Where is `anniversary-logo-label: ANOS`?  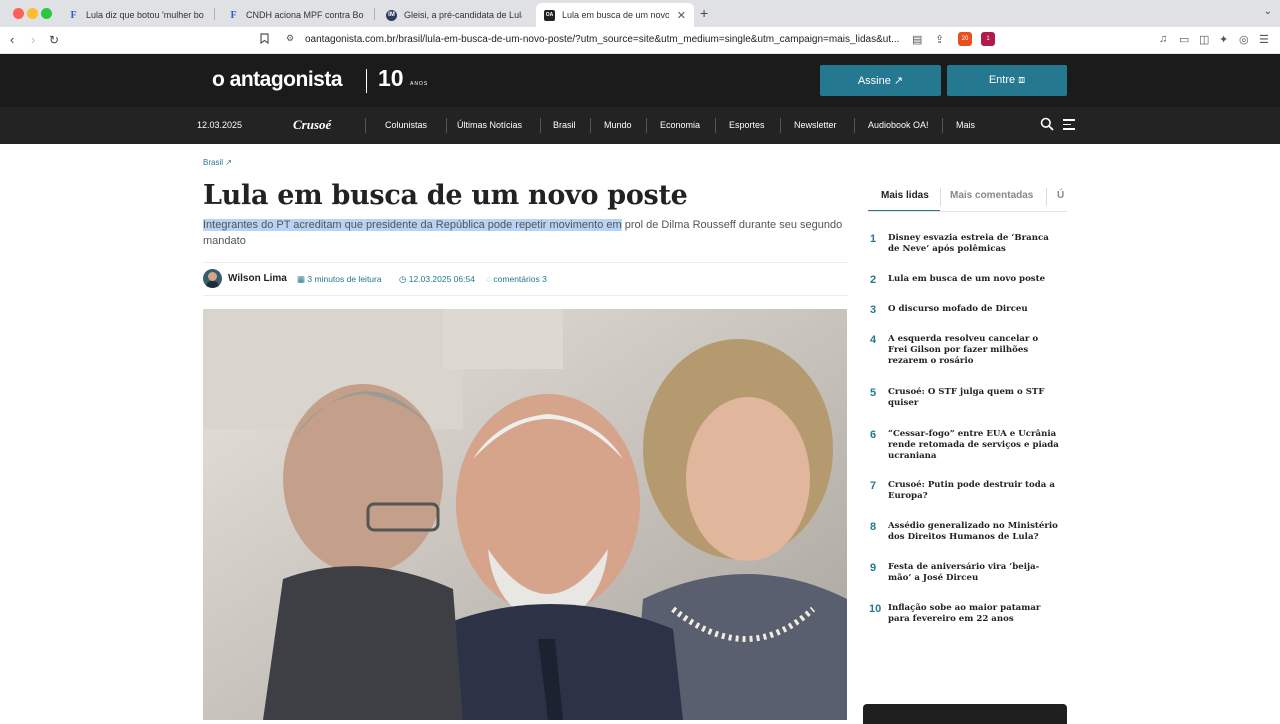
anniversary-logo-label: ANOS is located at coordinates (419, 84).